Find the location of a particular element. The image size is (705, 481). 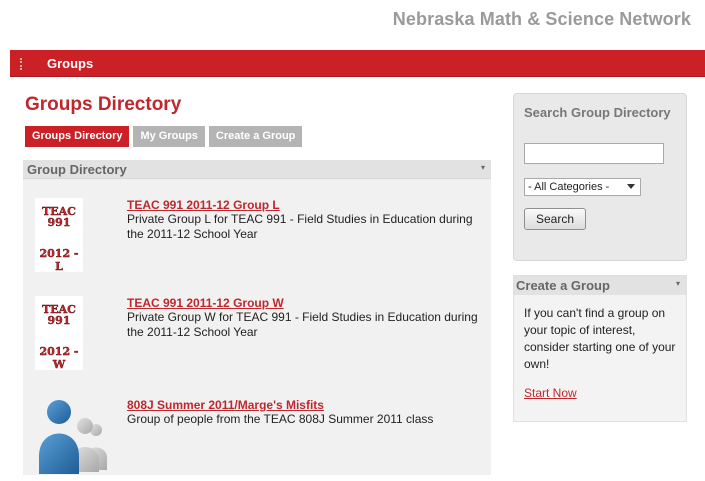

category-select: - All Categories - is located at coordinates (582, 187).